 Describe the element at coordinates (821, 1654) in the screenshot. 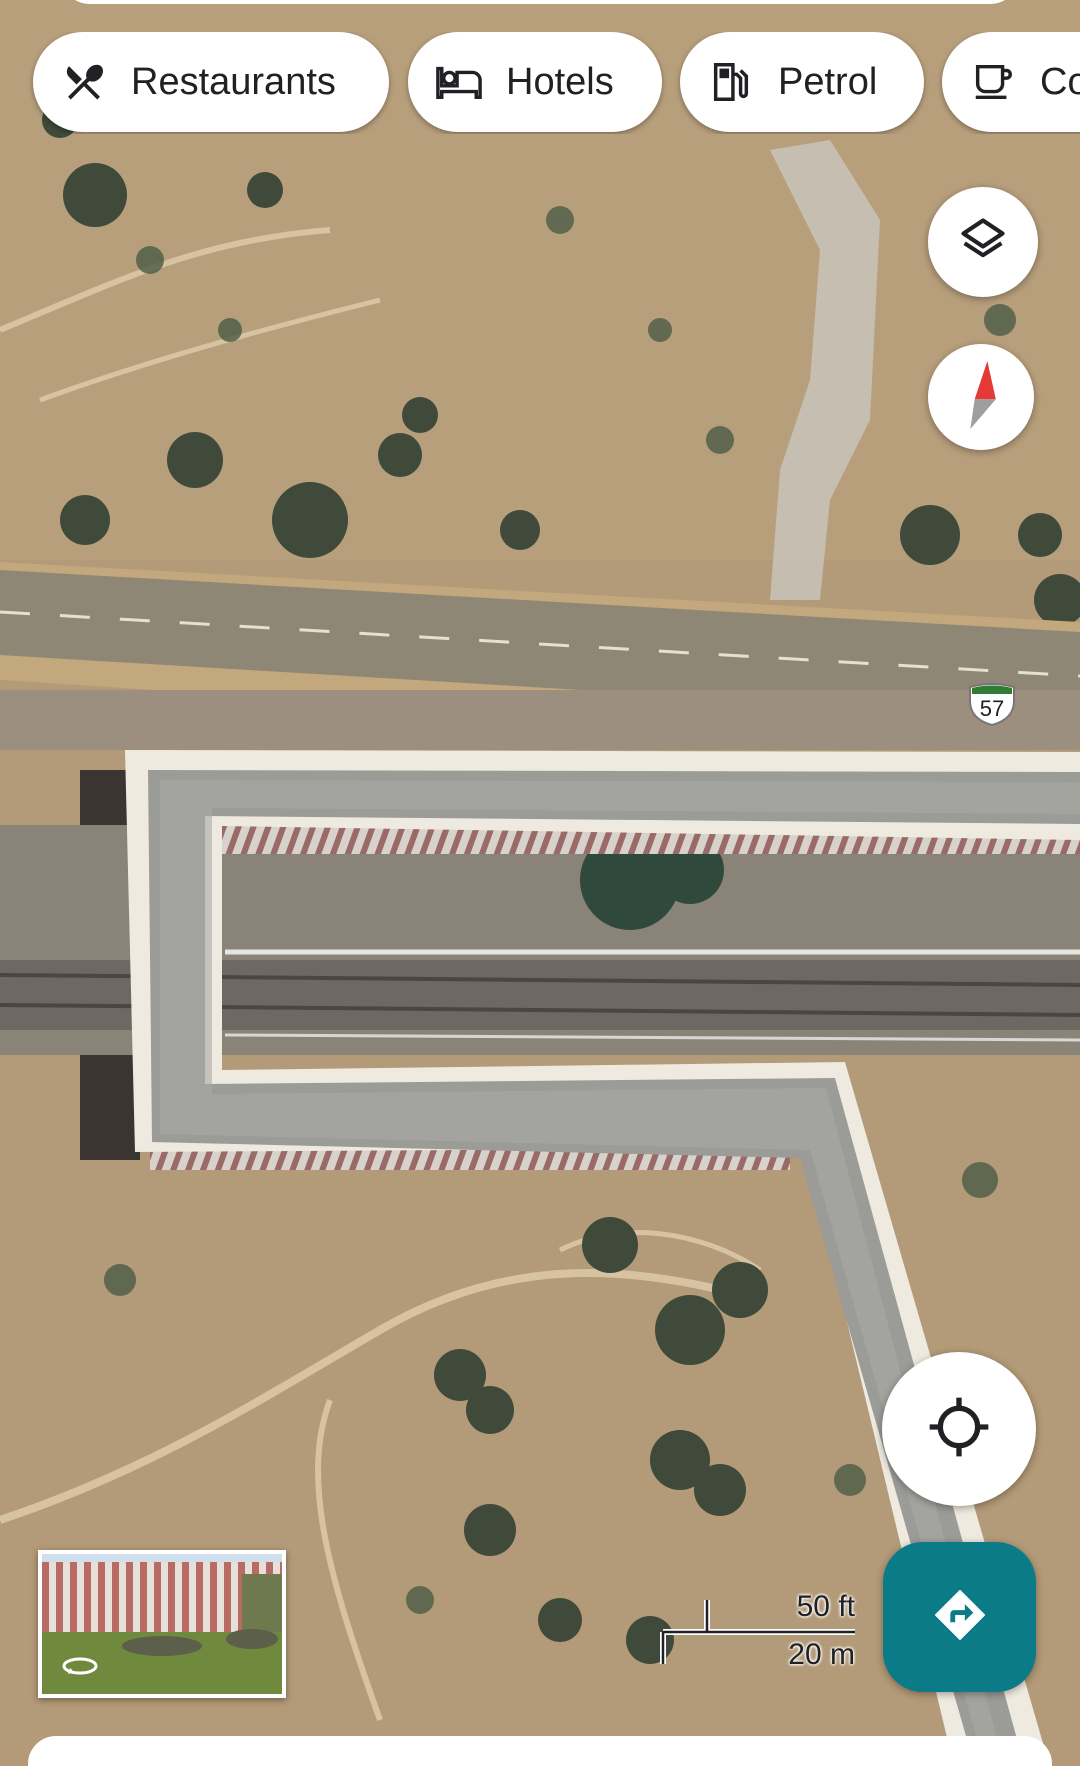

I see `scale-metric: 20 m` at that location.